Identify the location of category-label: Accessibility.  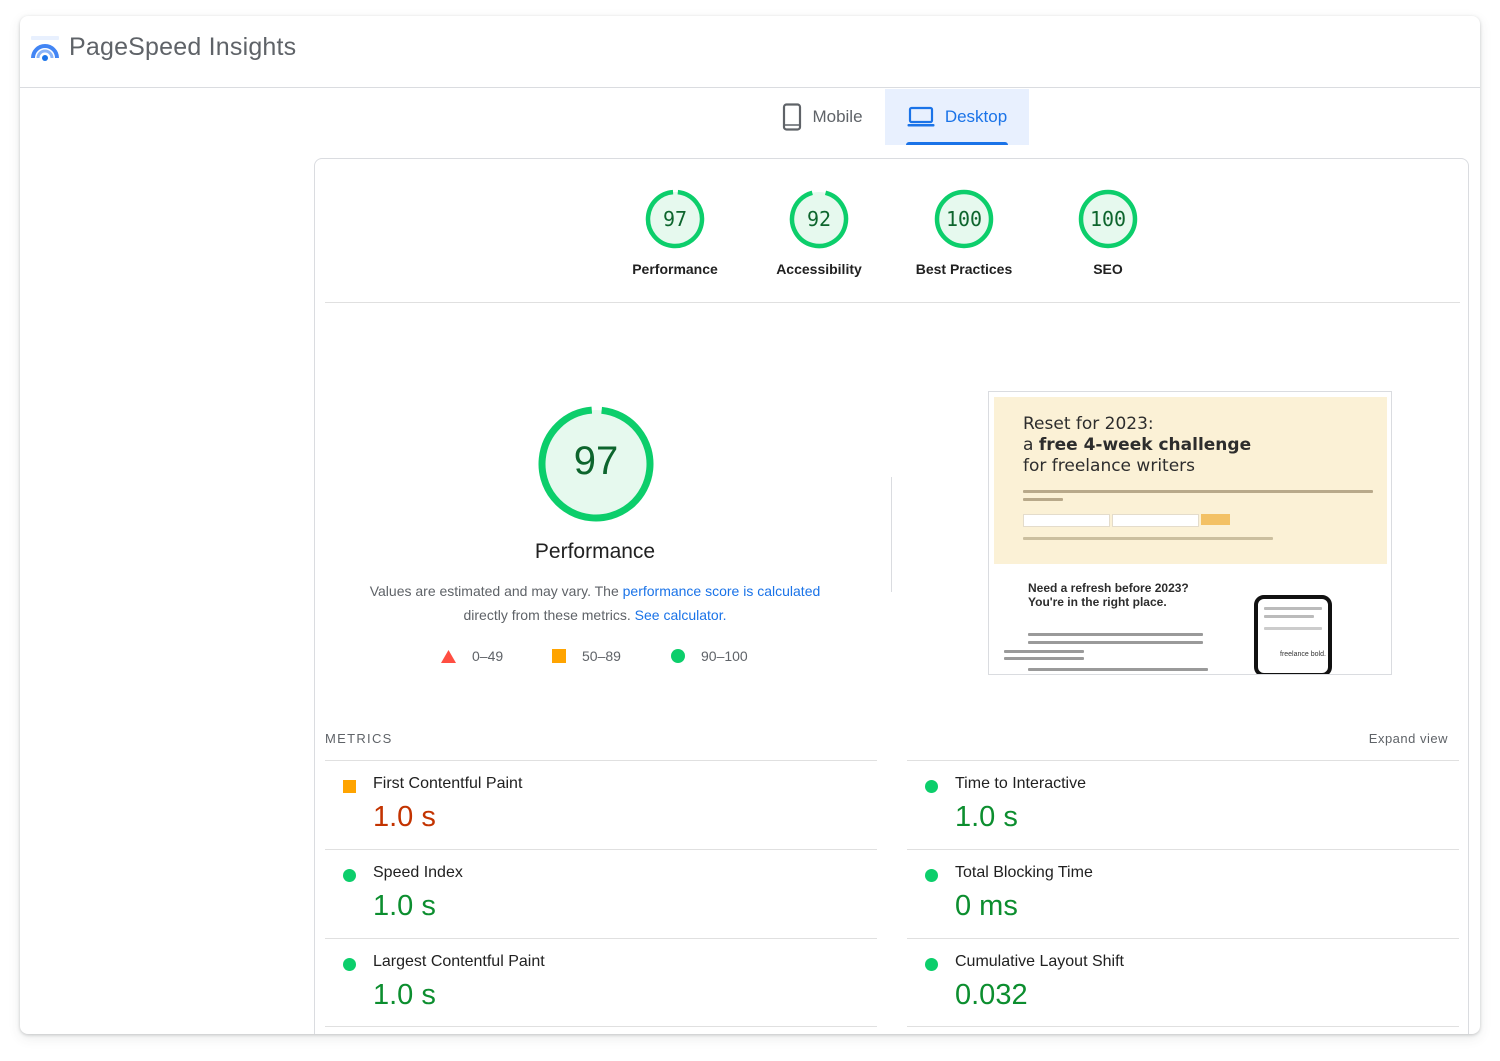
(819, 269).